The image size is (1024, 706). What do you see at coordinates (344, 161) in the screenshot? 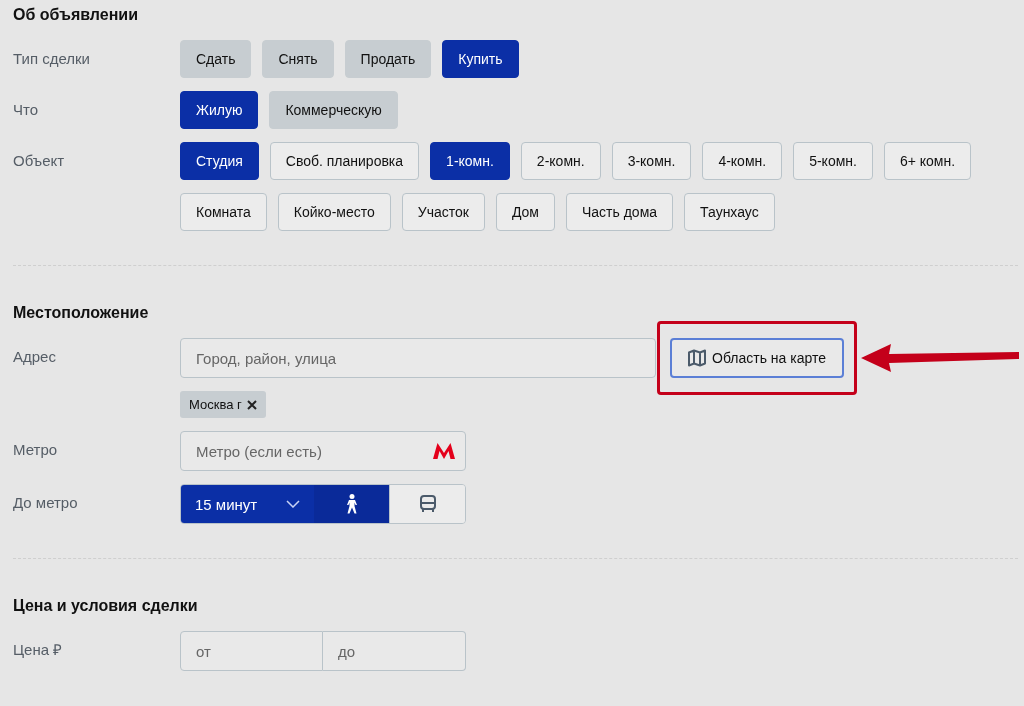
I see `option-button: Своб. планировка` at bounding box center [344, 161].